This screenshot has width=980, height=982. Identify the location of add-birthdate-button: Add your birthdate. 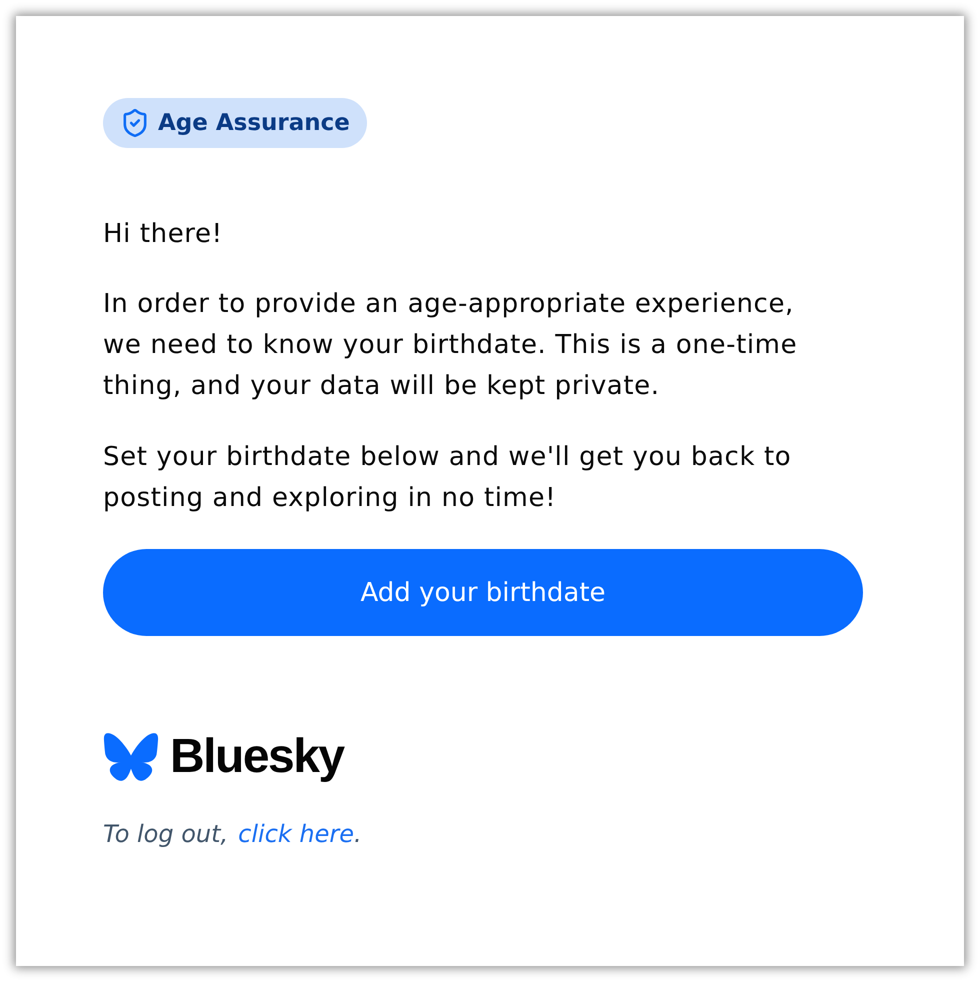
(483, 592).